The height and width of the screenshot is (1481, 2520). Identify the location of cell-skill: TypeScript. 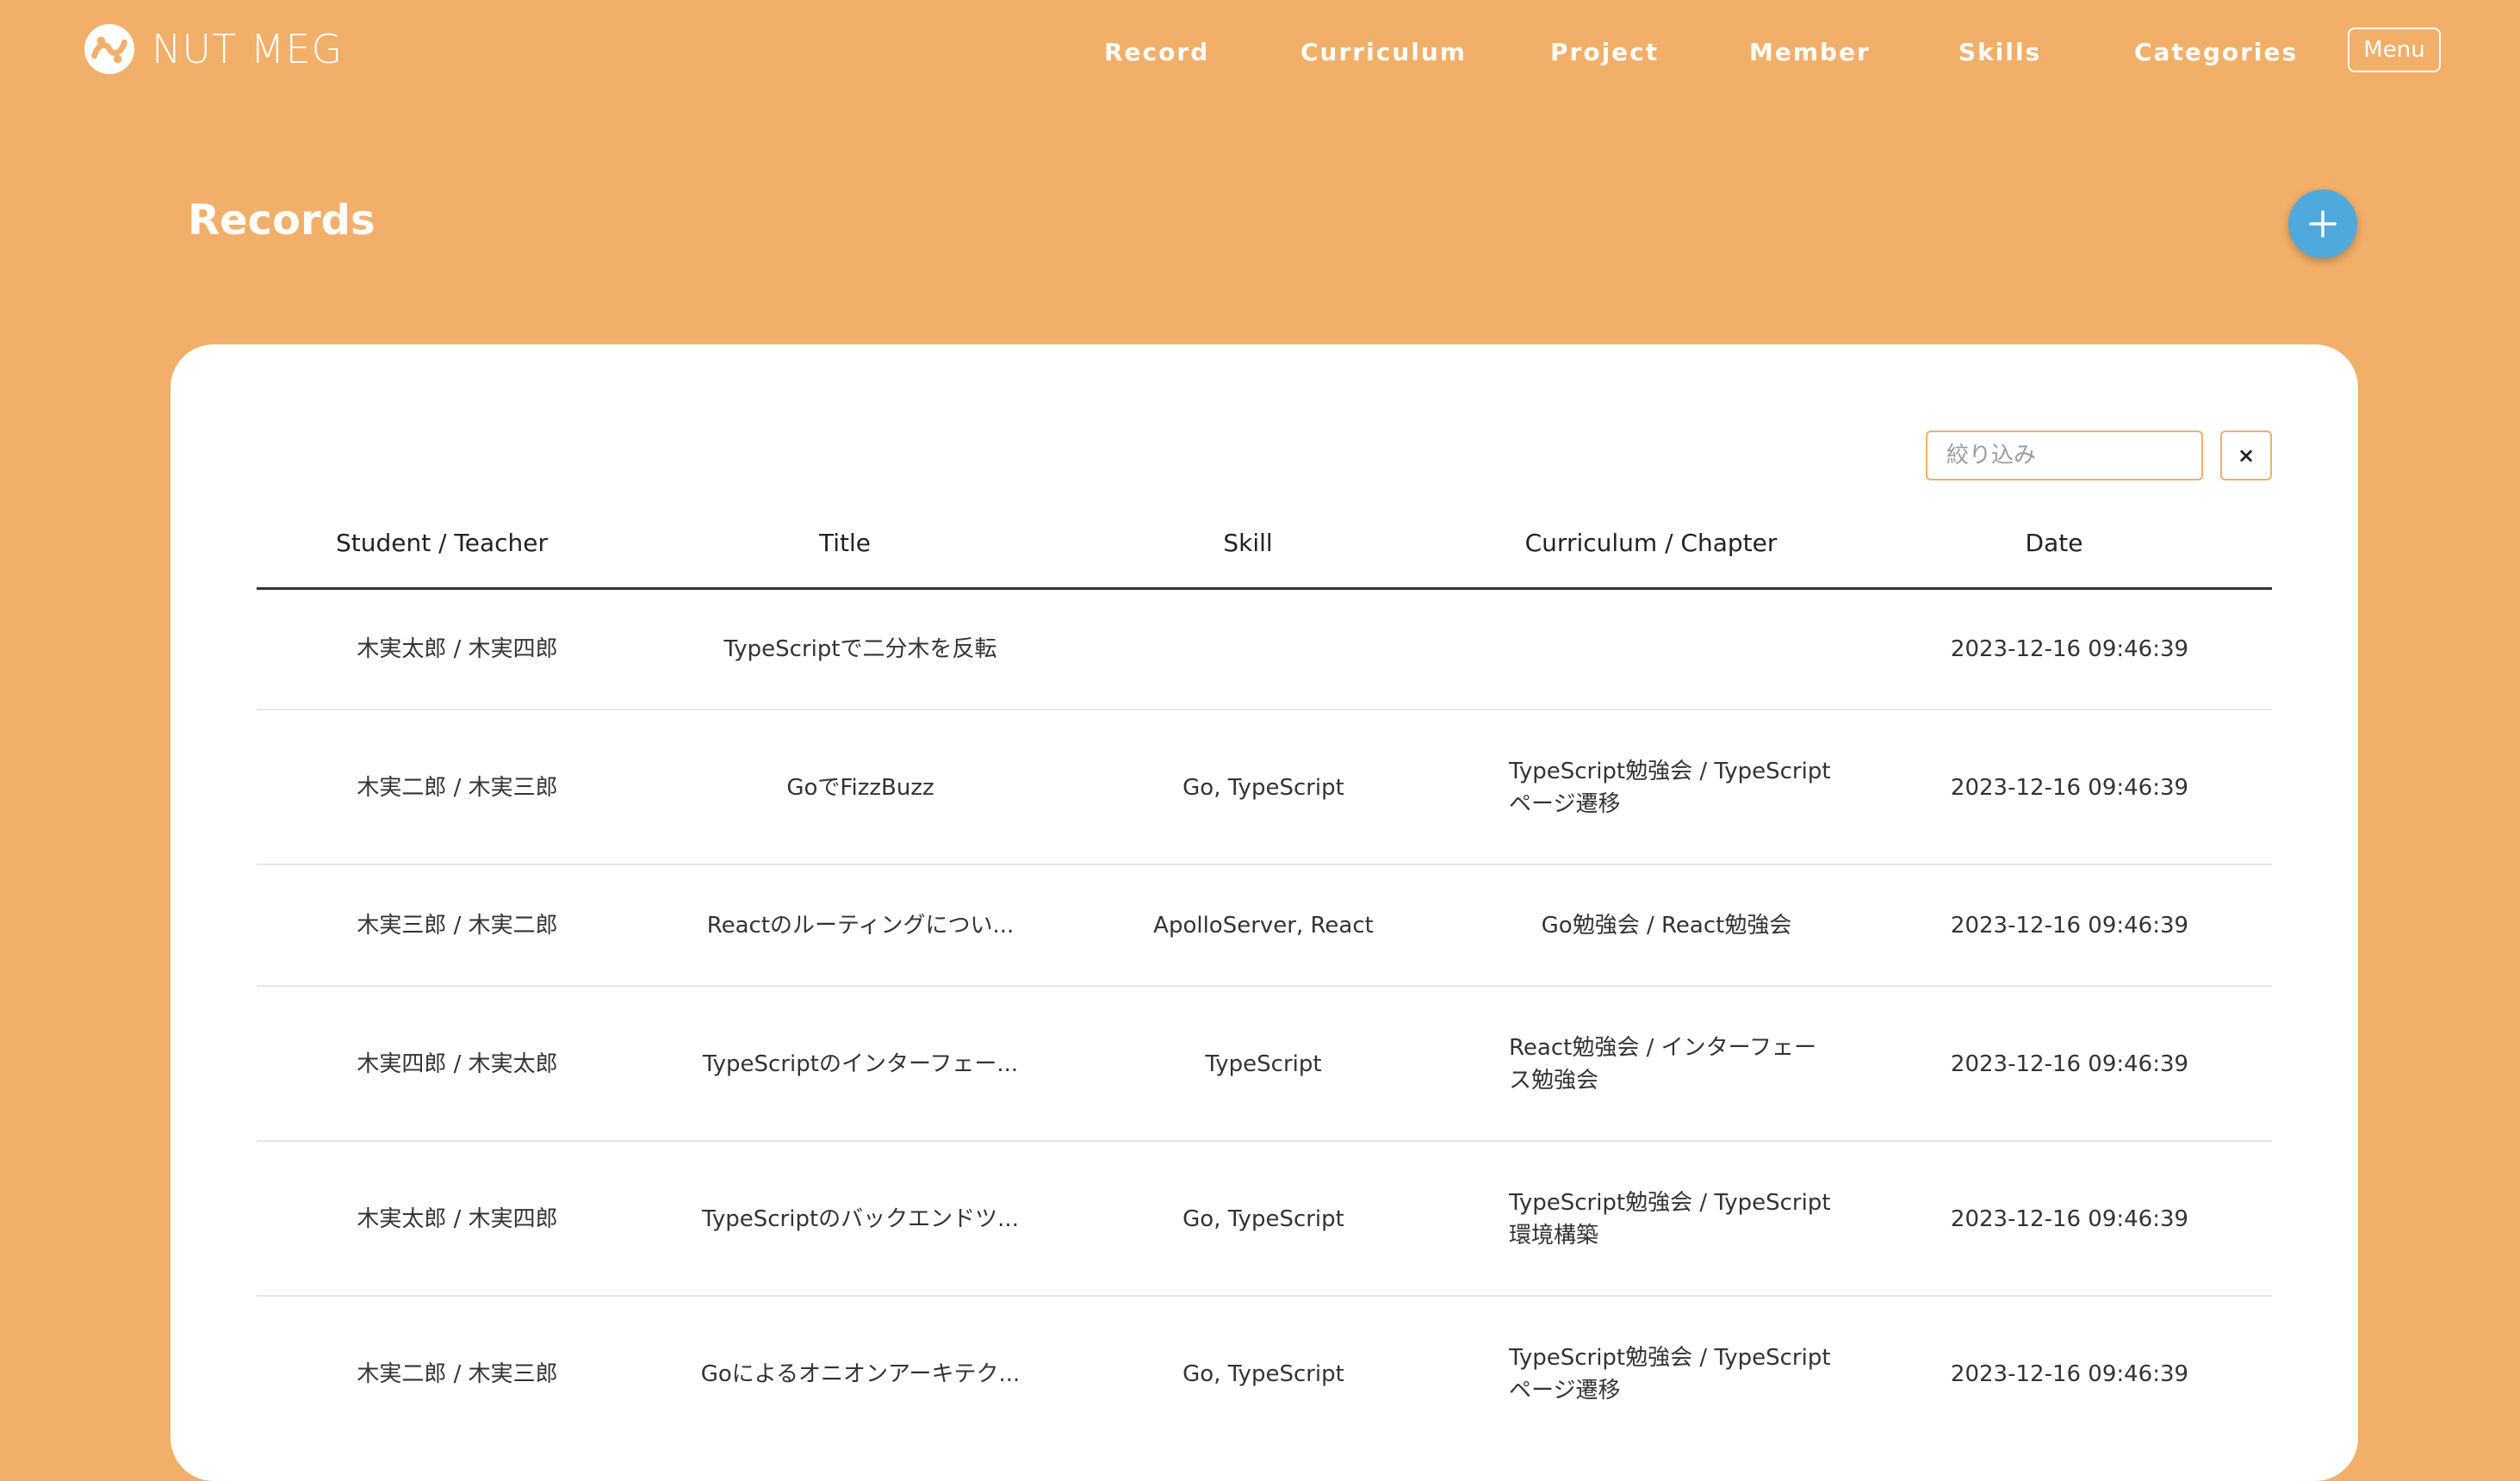
(1264, 1064).